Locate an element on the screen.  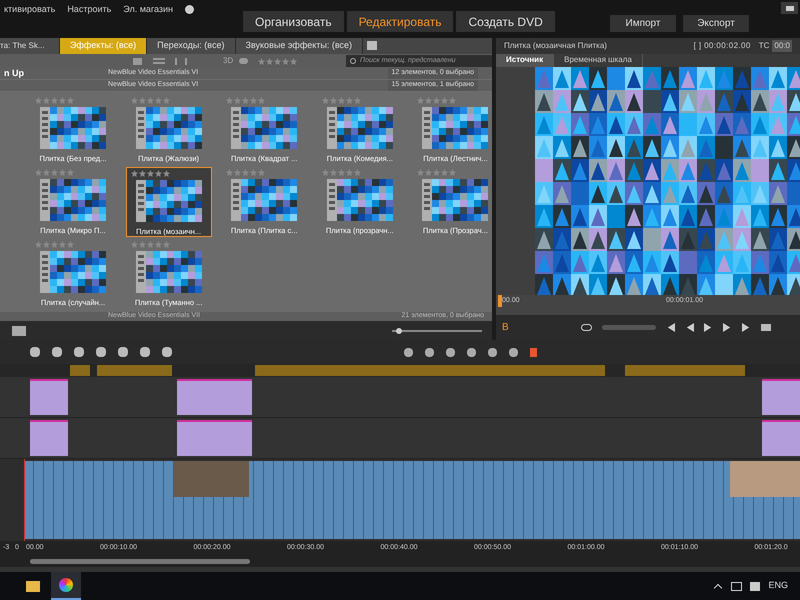
mark-label: B is located at coordinates (505, 327).